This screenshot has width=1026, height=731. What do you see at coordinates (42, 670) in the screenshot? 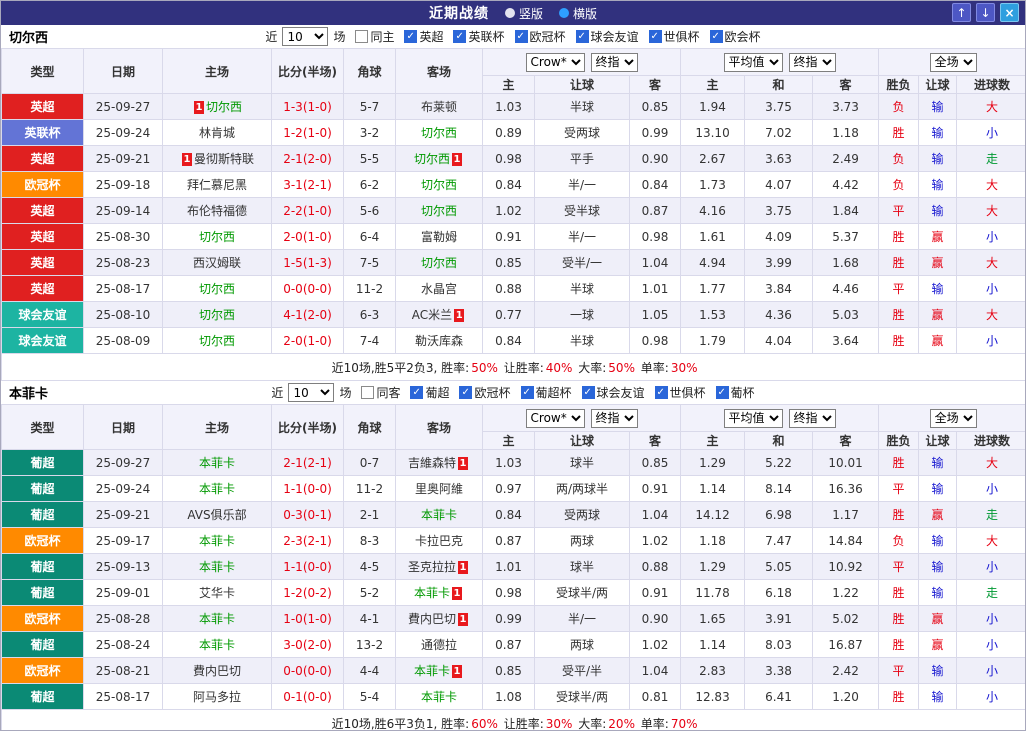
I see `league-badge: 欧冠杯` at bounding box center [42, 670].